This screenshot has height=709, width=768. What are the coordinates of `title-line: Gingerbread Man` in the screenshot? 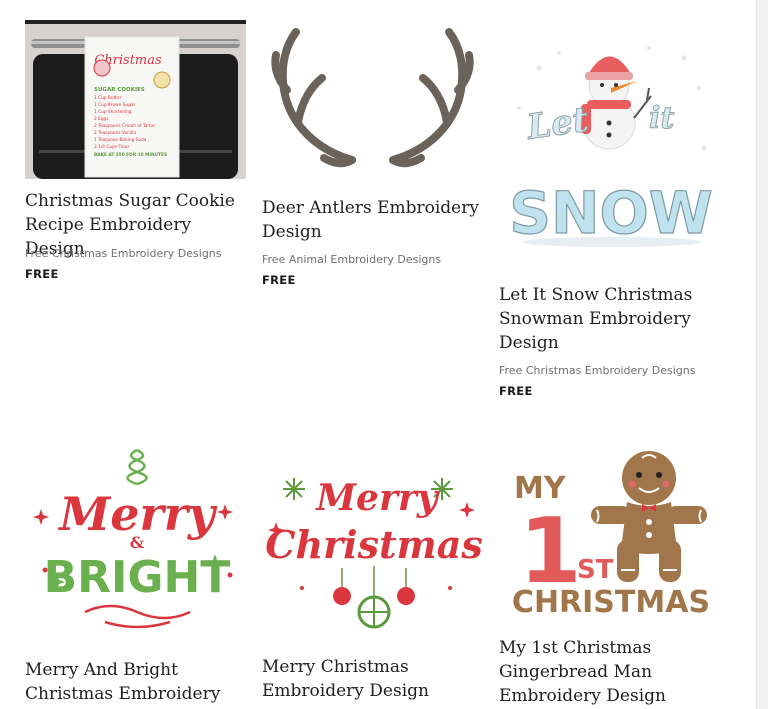 It's located at (576, 672).